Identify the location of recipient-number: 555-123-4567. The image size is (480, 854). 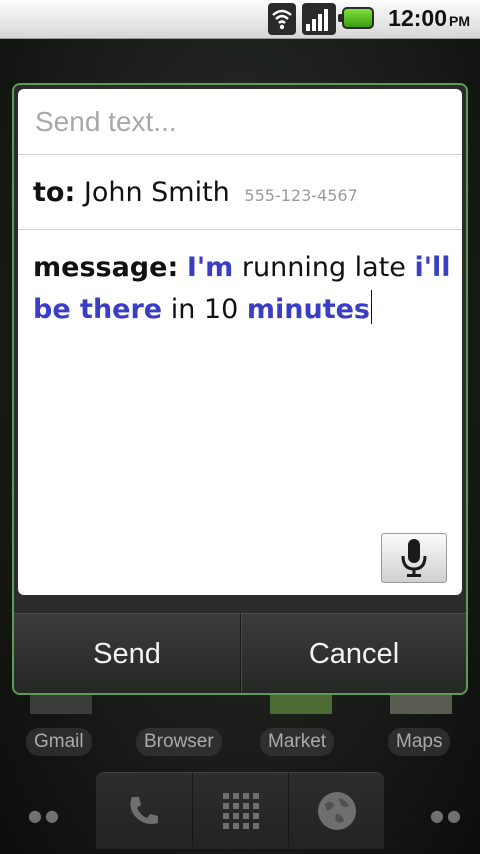
(301, 195).